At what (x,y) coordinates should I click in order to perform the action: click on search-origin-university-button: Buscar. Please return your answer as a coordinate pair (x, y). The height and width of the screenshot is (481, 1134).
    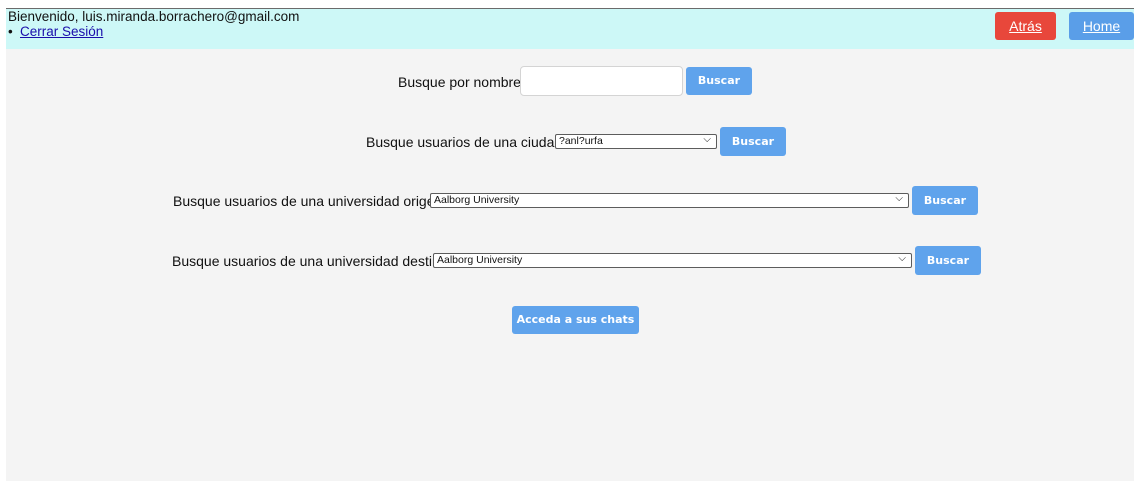
    Looking at the image, I should click on (945, 200).